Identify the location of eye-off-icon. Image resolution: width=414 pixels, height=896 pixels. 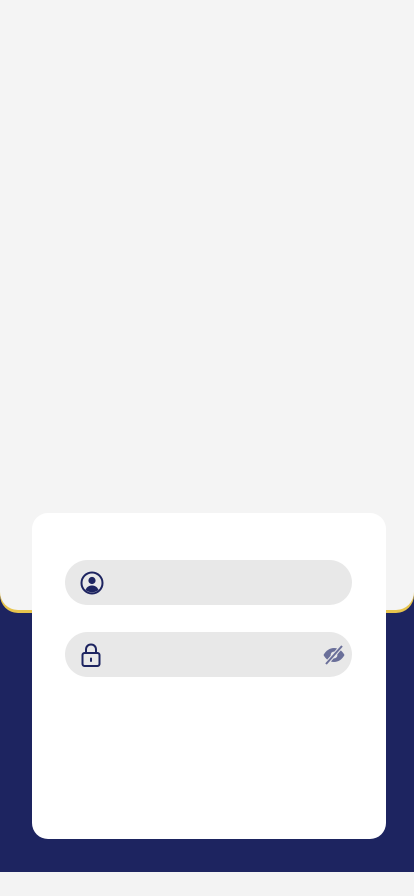
(334, 655).